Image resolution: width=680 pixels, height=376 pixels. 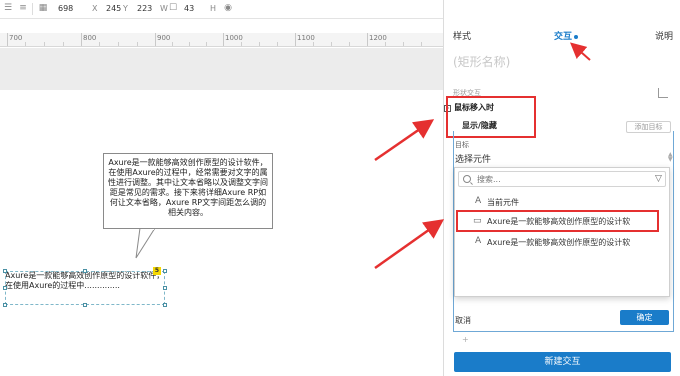 I want to click on w-label: W, so click(x=164, y=8).